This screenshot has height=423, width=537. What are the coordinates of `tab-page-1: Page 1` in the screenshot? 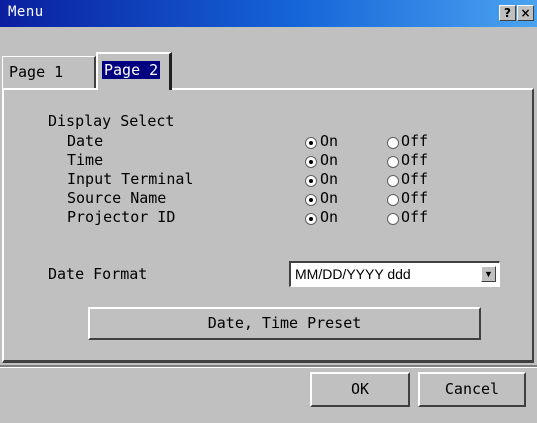 It's located at (49, 72).